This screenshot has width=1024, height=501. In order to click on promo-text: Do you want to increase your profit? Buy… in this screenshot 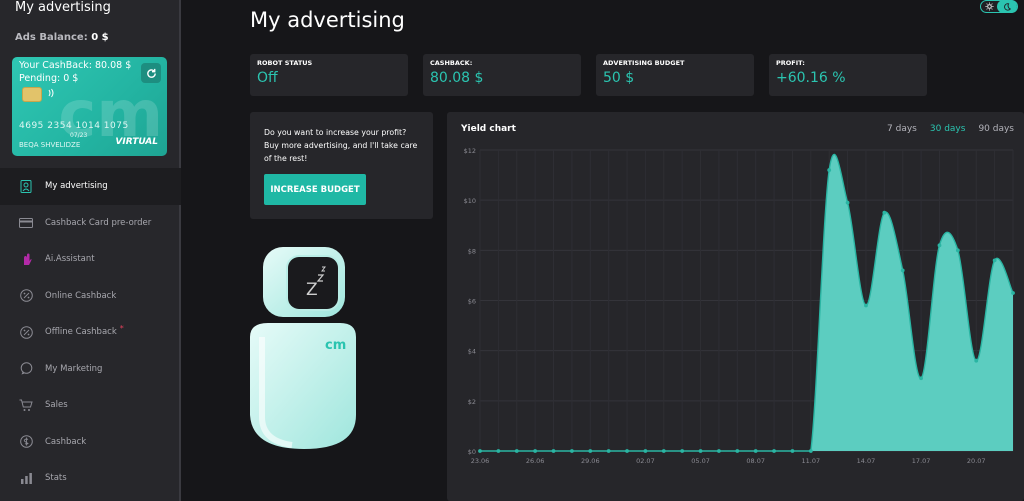, I will do `click(341, 145)`.